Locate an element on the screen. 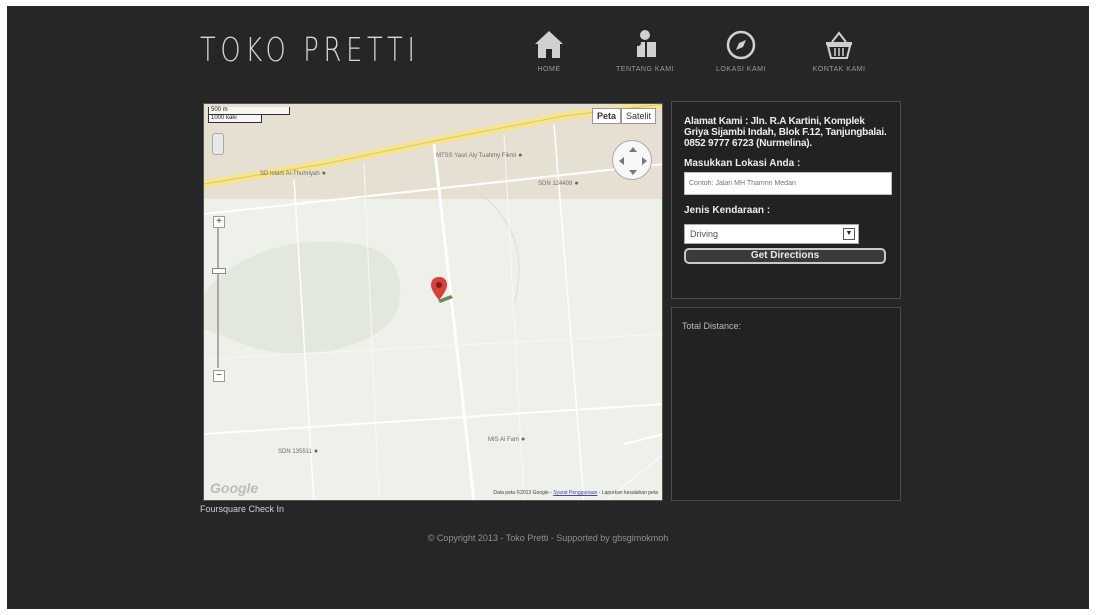 The image size is (1096, 615). pan-control is located at coordinates (632, 160).